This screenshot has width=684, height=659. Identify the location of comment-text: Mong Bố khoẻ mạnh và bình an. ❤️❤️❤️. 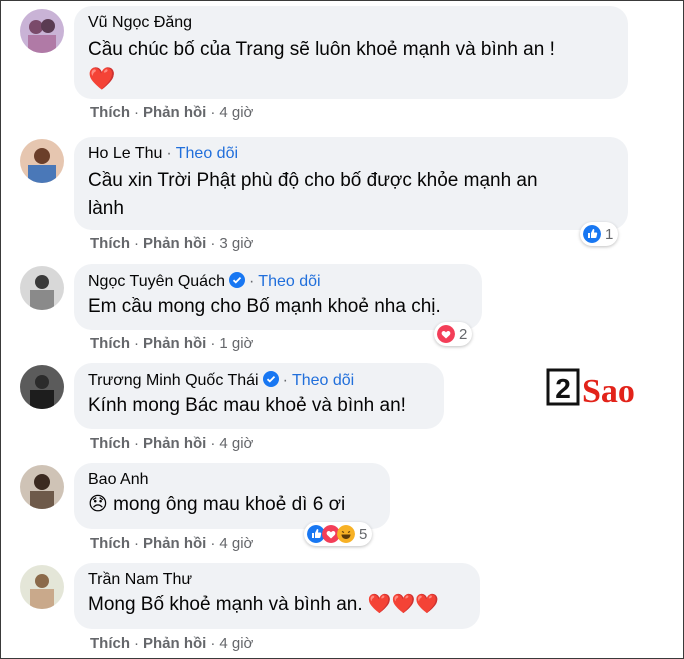
(263, 604).